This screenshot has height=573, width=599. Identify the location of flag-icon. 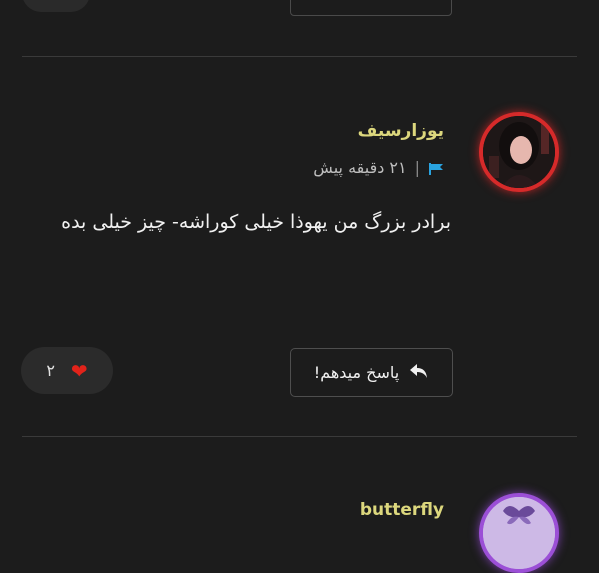
(436, 168).